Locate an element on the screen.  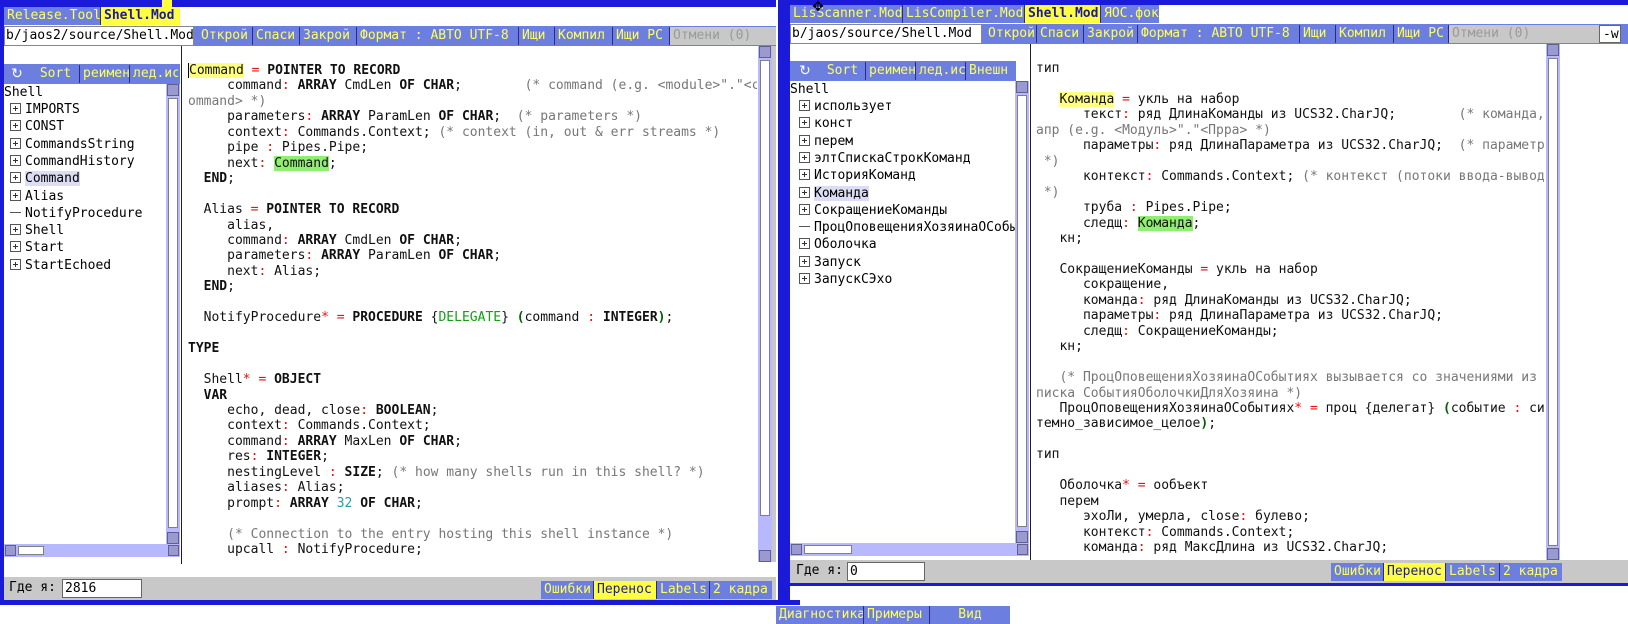
follow-button: лед.ис is located at coordinates (154, 74).